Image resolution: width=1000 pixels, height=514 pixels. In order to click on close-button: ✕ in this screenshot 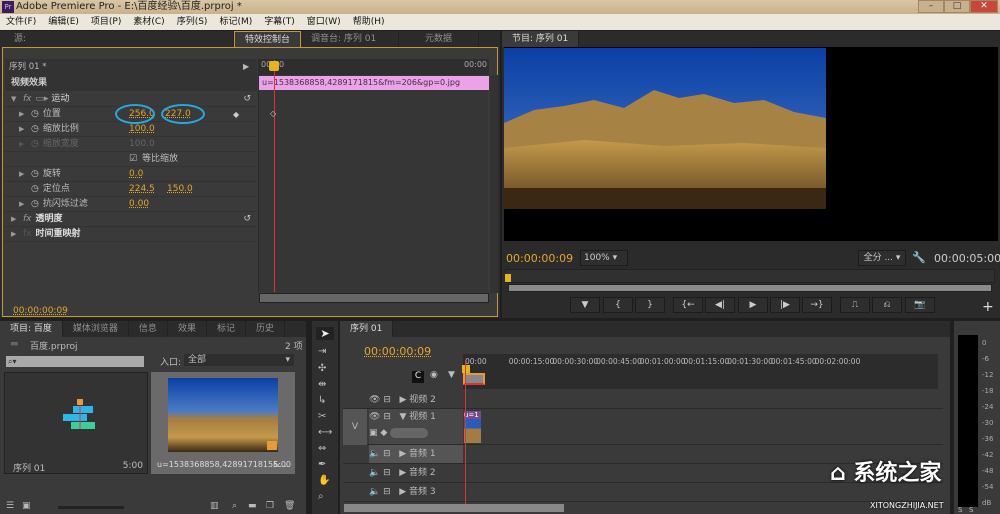, I will do `click(984, 6)`.